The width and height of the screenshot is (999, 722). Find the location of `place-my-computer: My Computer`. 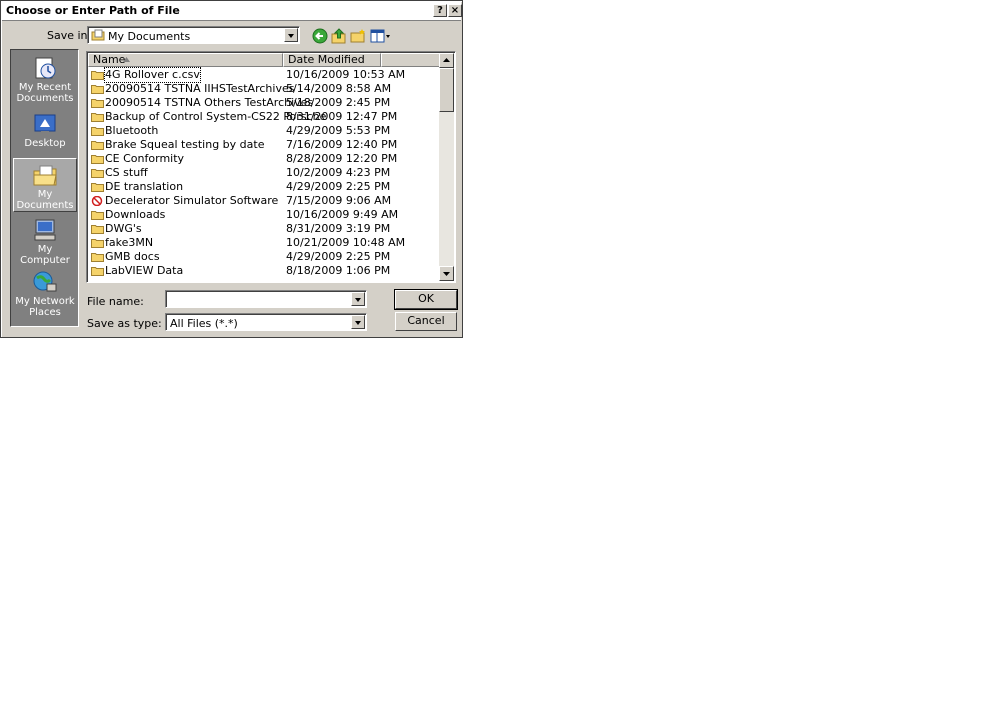

place-my-computer: My Computer is located at coordinates (45, 240).